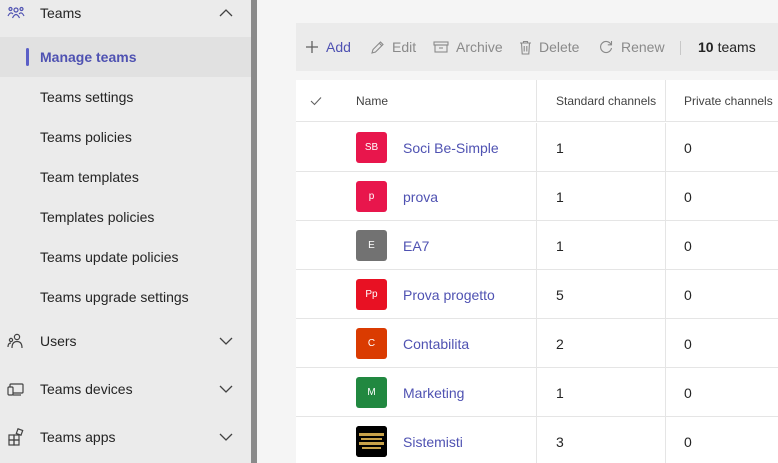  What do you see at coordinates (86, 389) in the screenshot?
I see `sidebar-item-label: Teams devices` at bounding box center [86, 389].